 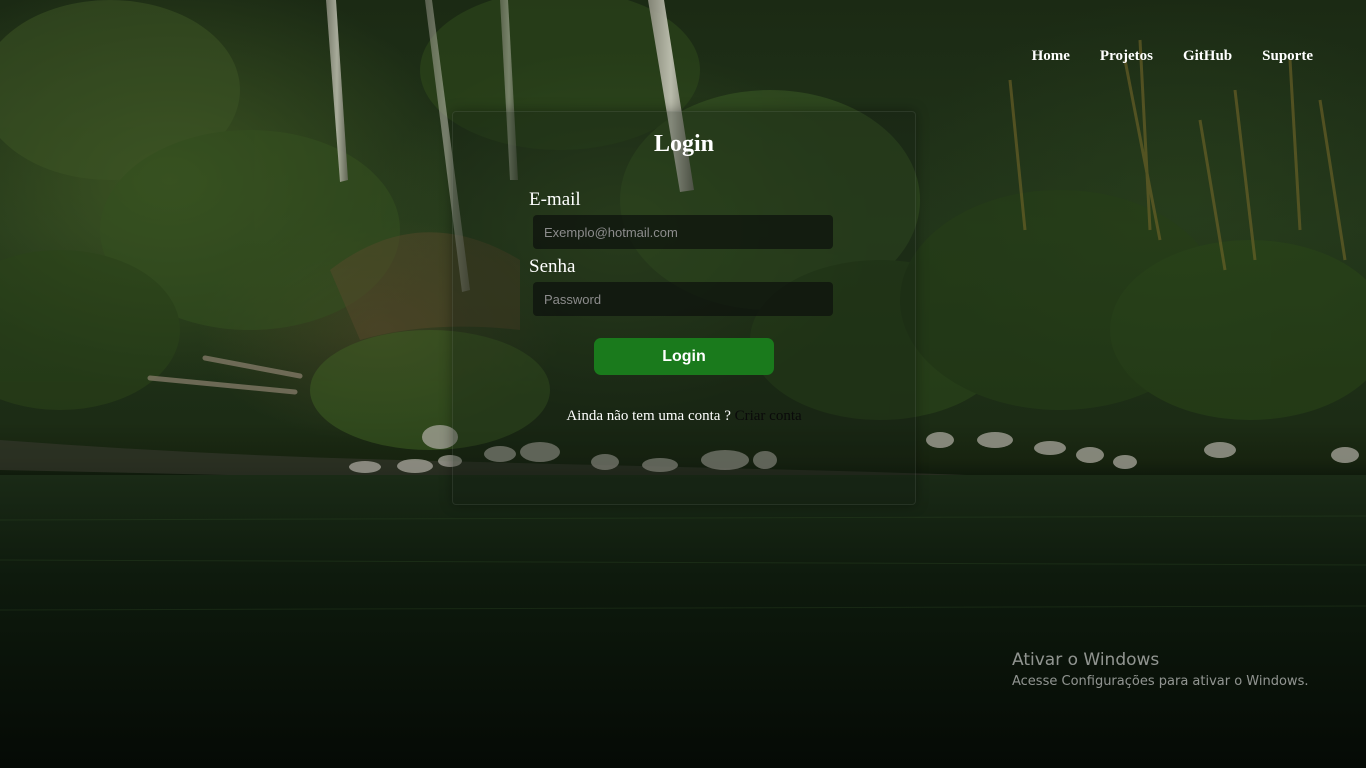 I want to click on top-nav: Home Projetos GitHub Suporte, so click(x=1172, y=56).